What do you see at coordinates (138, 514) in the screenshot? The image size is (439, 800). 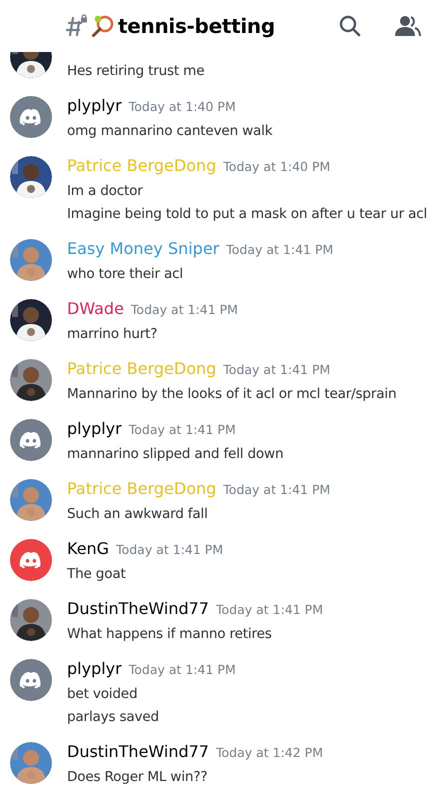 I see `message-text: Such an awkward fall` at bounding box center [138, 514].